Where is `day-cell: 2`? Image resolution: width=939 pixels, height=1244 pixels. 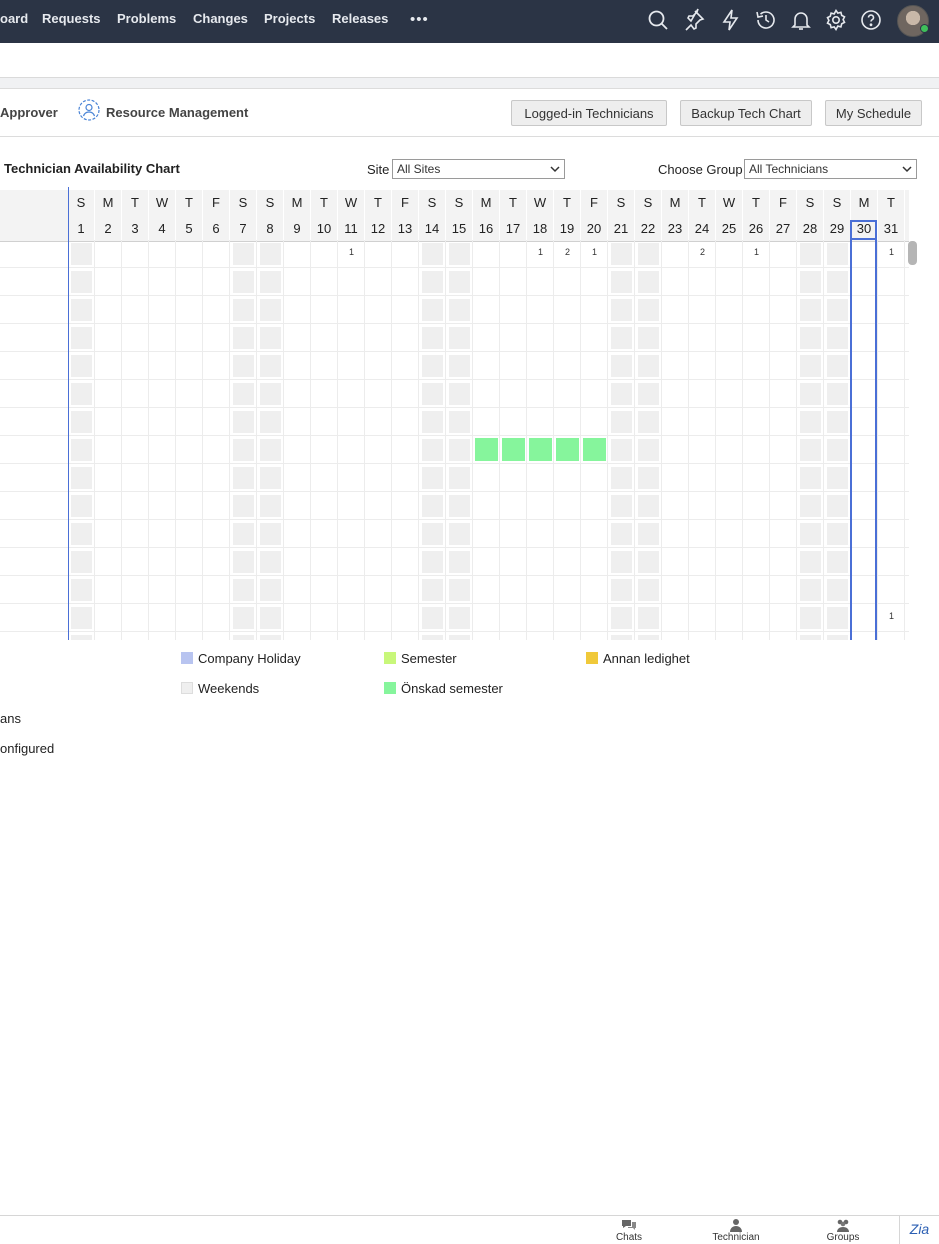 day-cell: 2 is located at coordinates (567, 254).